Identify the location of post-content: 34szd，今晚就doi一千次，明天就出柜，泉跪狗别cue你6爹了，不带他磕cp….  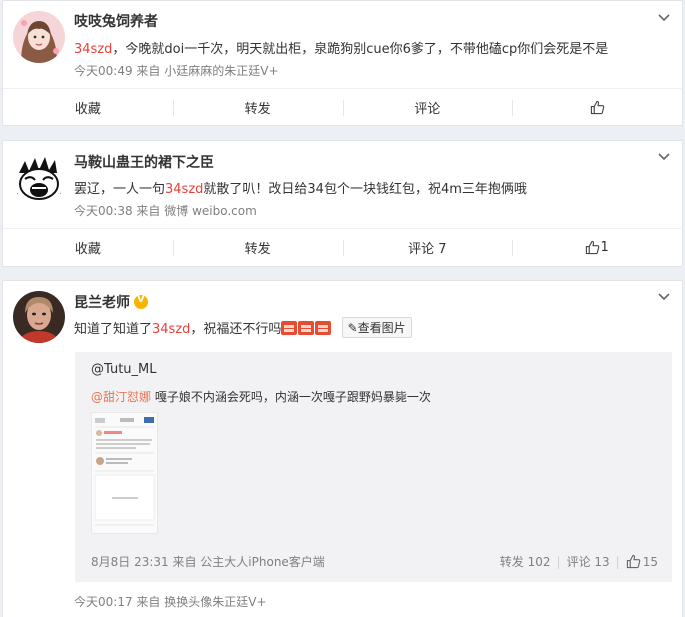
(341, 47).